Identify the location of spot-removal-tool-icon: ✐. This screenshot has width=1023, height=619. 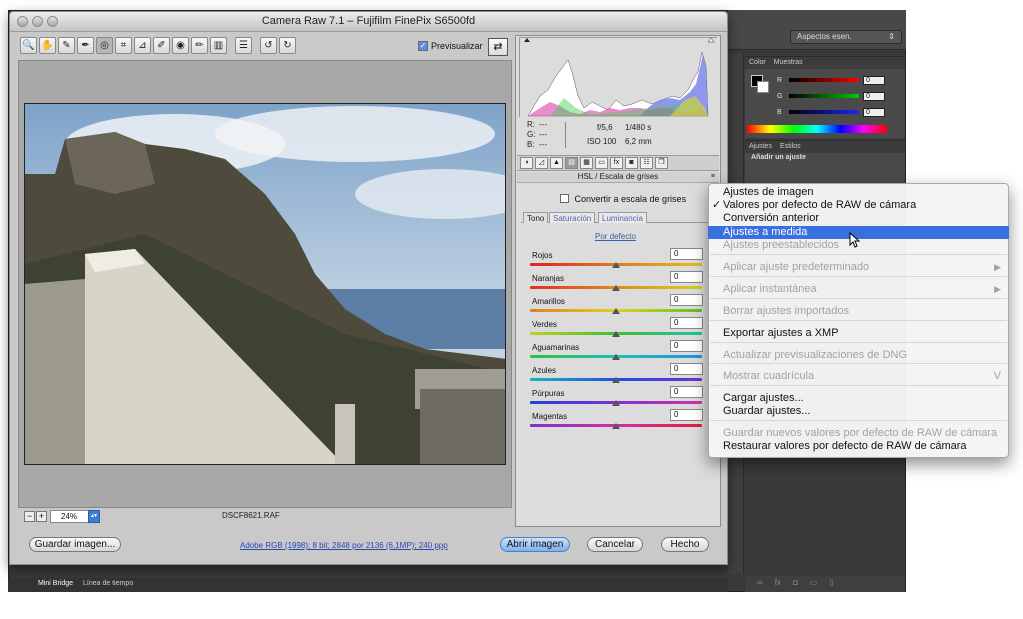
(161, 45).